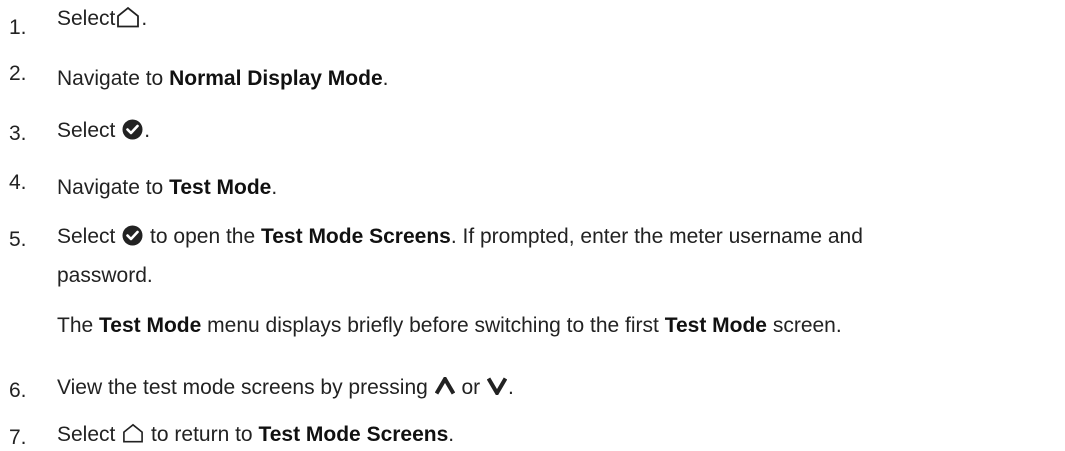 The width and height of the screenshot is (1065, 451). What do you see at coordinates (18, 27) in the screenshot?
I see `step-number: 1.` at bounding box center [18, 27].